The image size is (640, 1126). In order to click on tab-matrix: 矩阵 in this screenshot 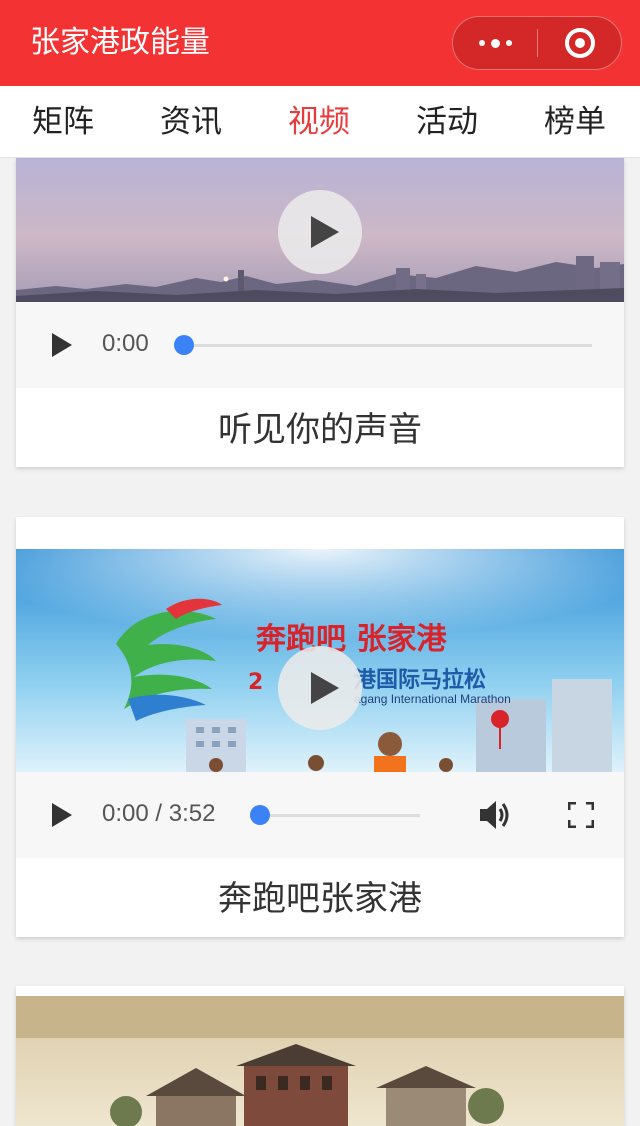, I will do `click(63, 122)`.